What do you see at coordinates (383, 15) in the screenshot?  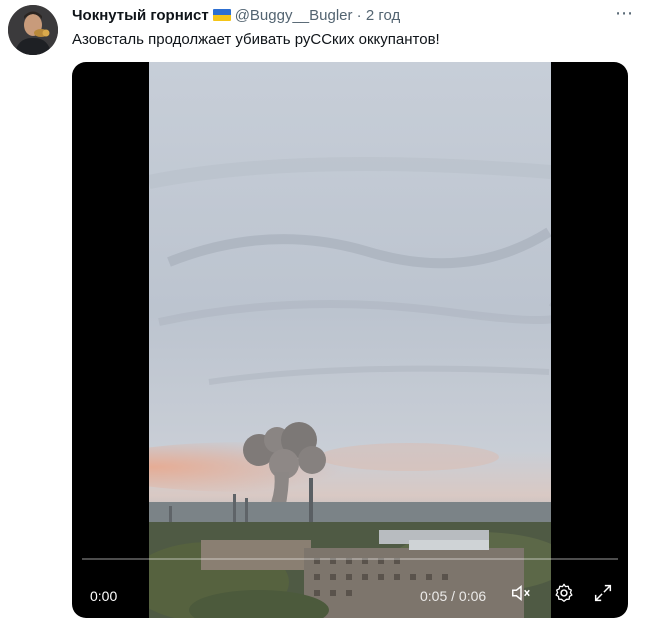 I see `tweet-timestamp: 2 год` at bounding box center [383, 15].